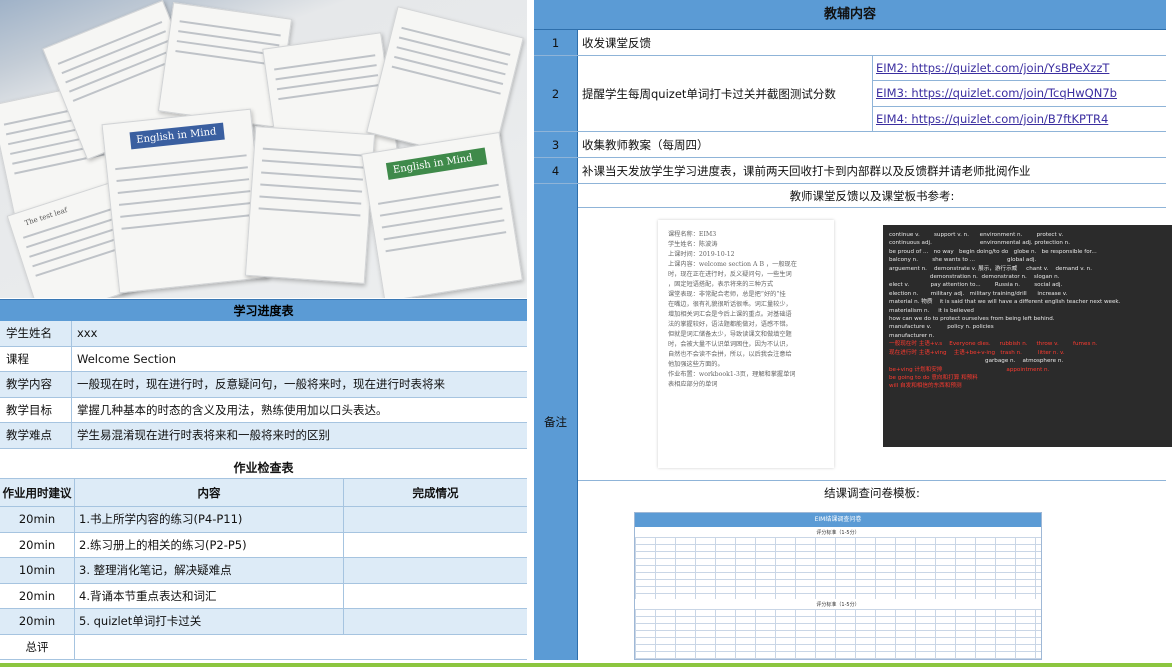 This screenshot has width=1172, height=669. What do you see at coordinates (36, 384) in the screenshot?
I see `progress-label: 教学内容` at bounding box center [36, 384].